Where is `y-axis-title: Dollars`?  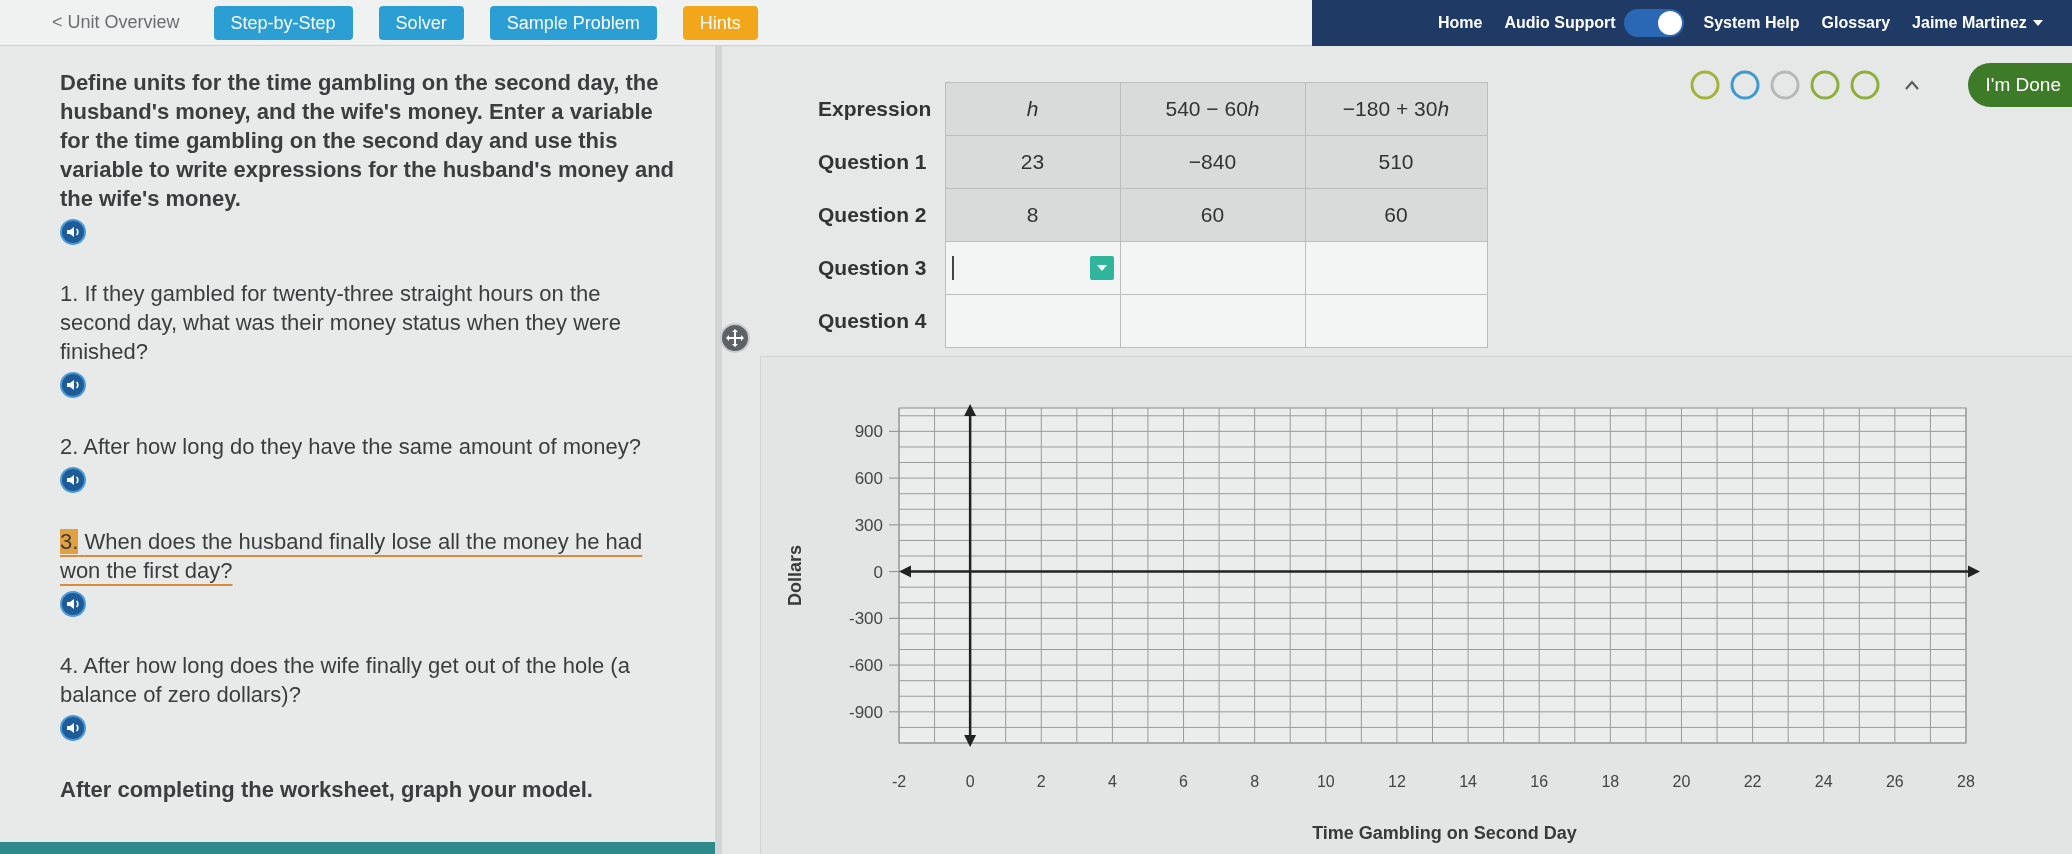 y-axis-title: Dollars is located at coordinates (795, 575).